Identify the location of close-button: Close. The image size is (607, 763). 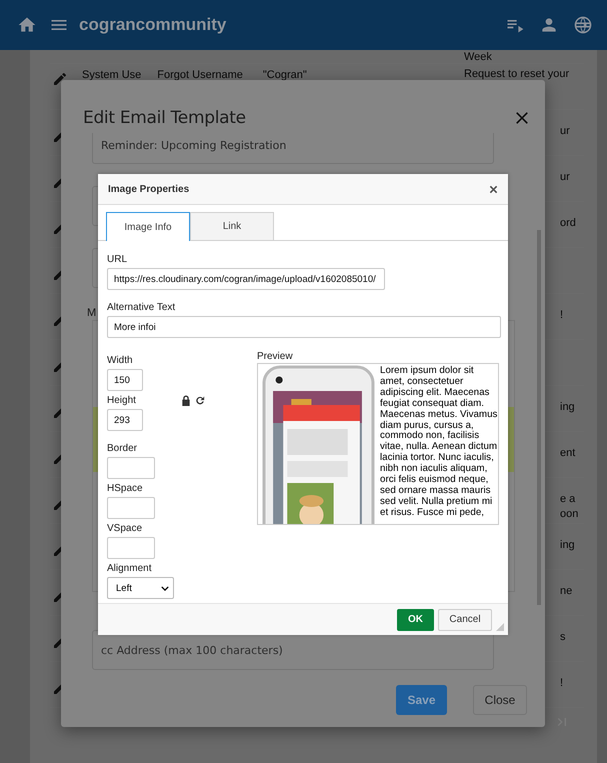
(500, 700).